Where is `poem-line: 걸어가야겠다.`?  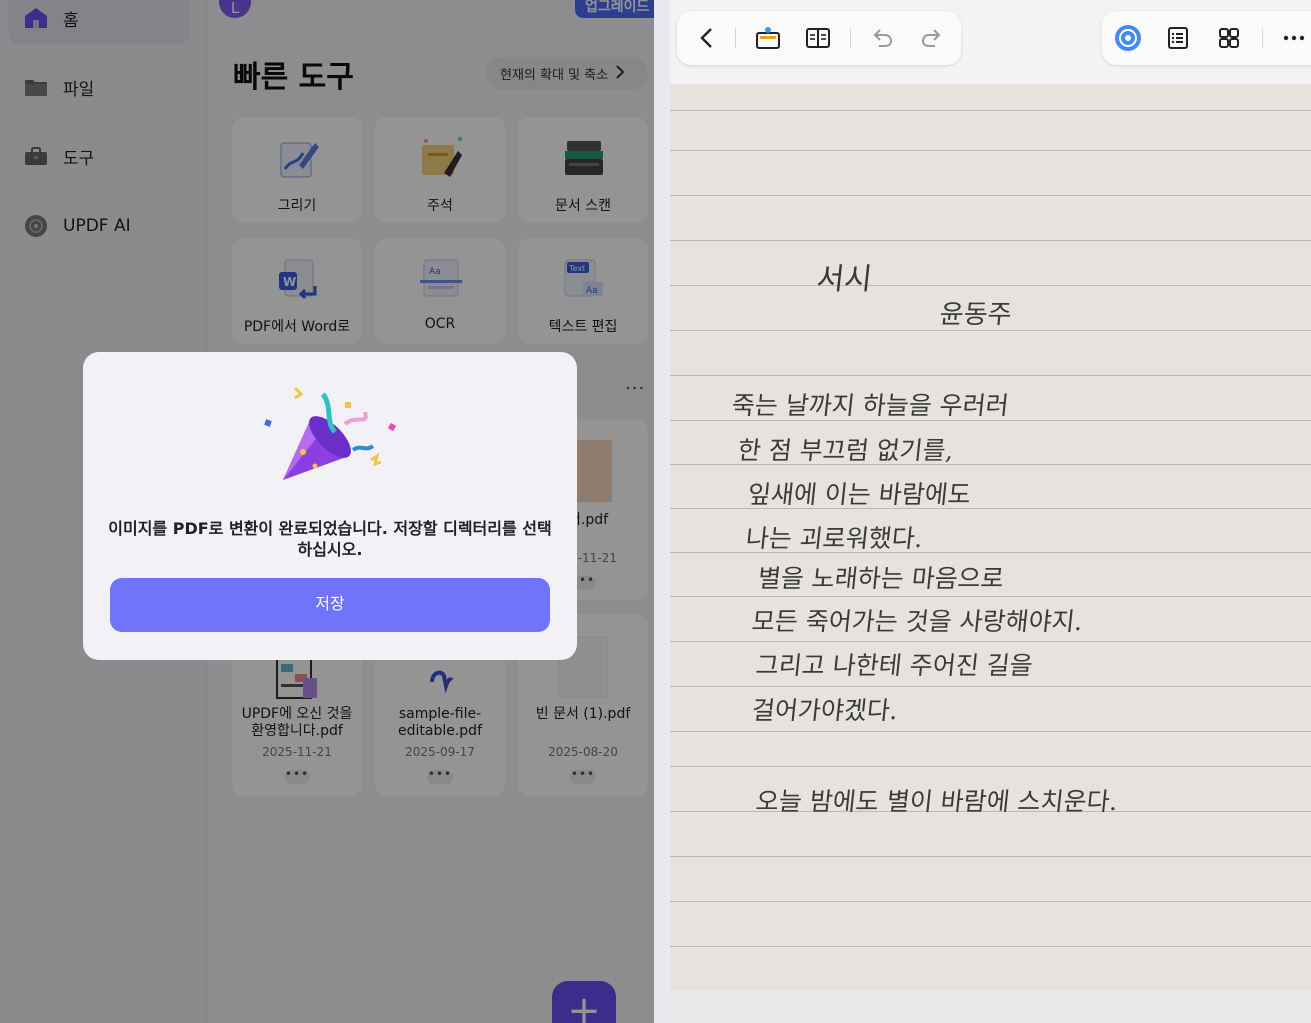 poem-line: 걸어가야겠다. is located at coordinates (825, 710).